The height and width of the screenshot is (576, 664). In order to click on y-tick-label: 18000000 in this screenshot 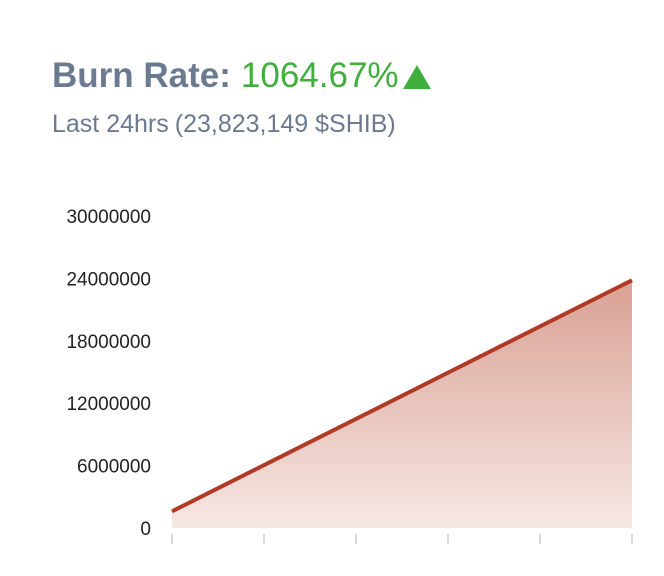, I will do `click(108, 342)`.